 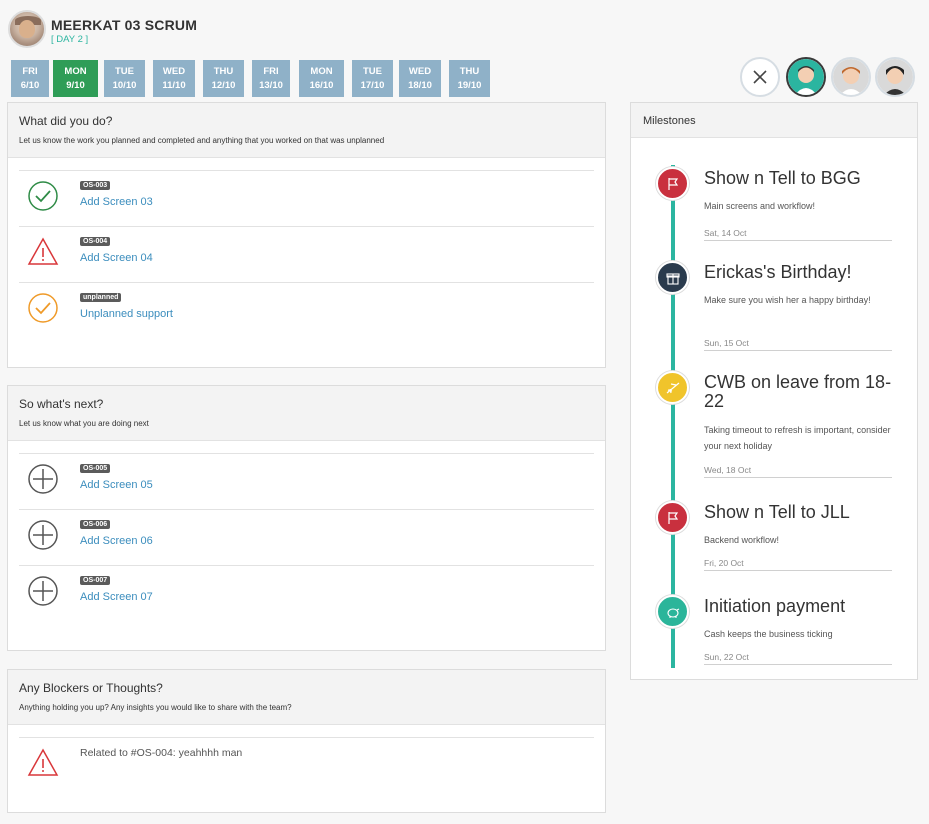 What do you see at coordinates (798, 344) in the screenshot?
I see `milestone-date: Sun, 15 Oct` at bounding box center [798, 344].